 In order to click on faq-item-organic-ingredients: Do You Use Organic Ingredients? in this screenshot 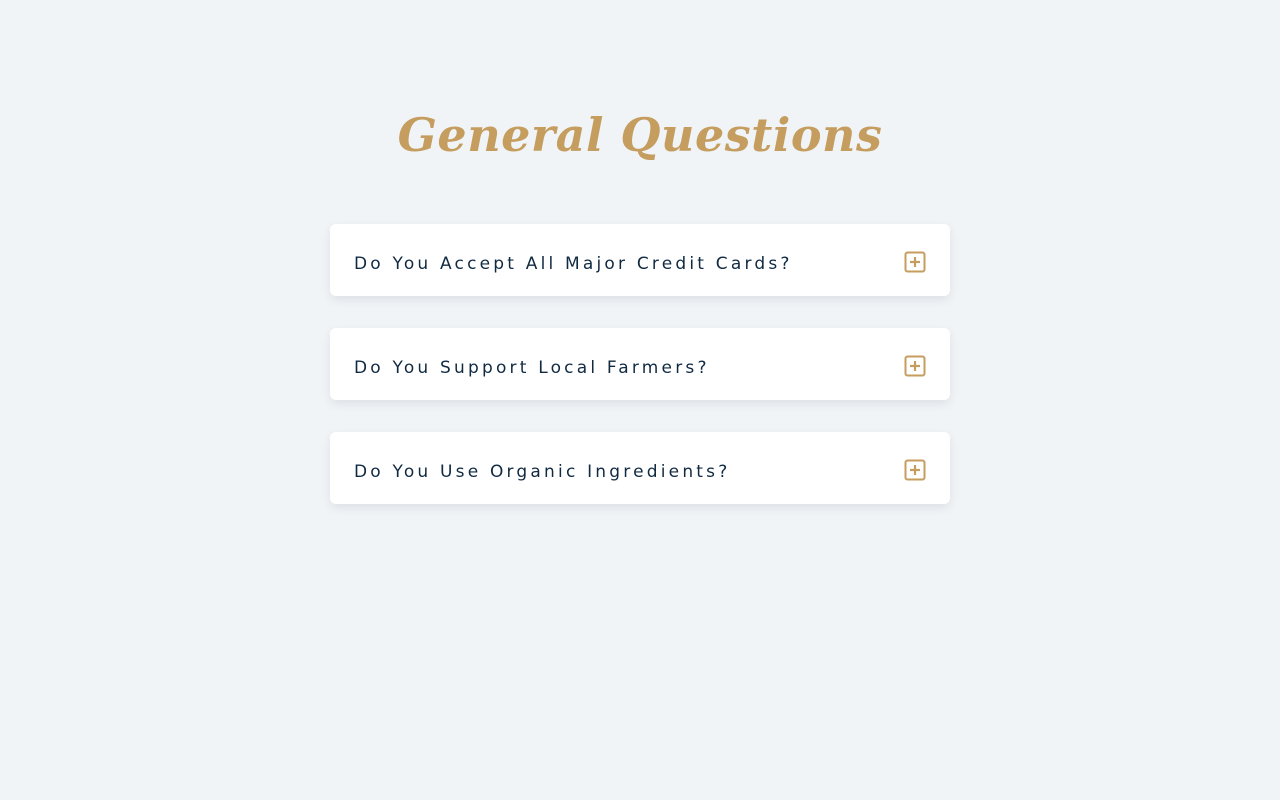, I will do `click(640, 468)`.